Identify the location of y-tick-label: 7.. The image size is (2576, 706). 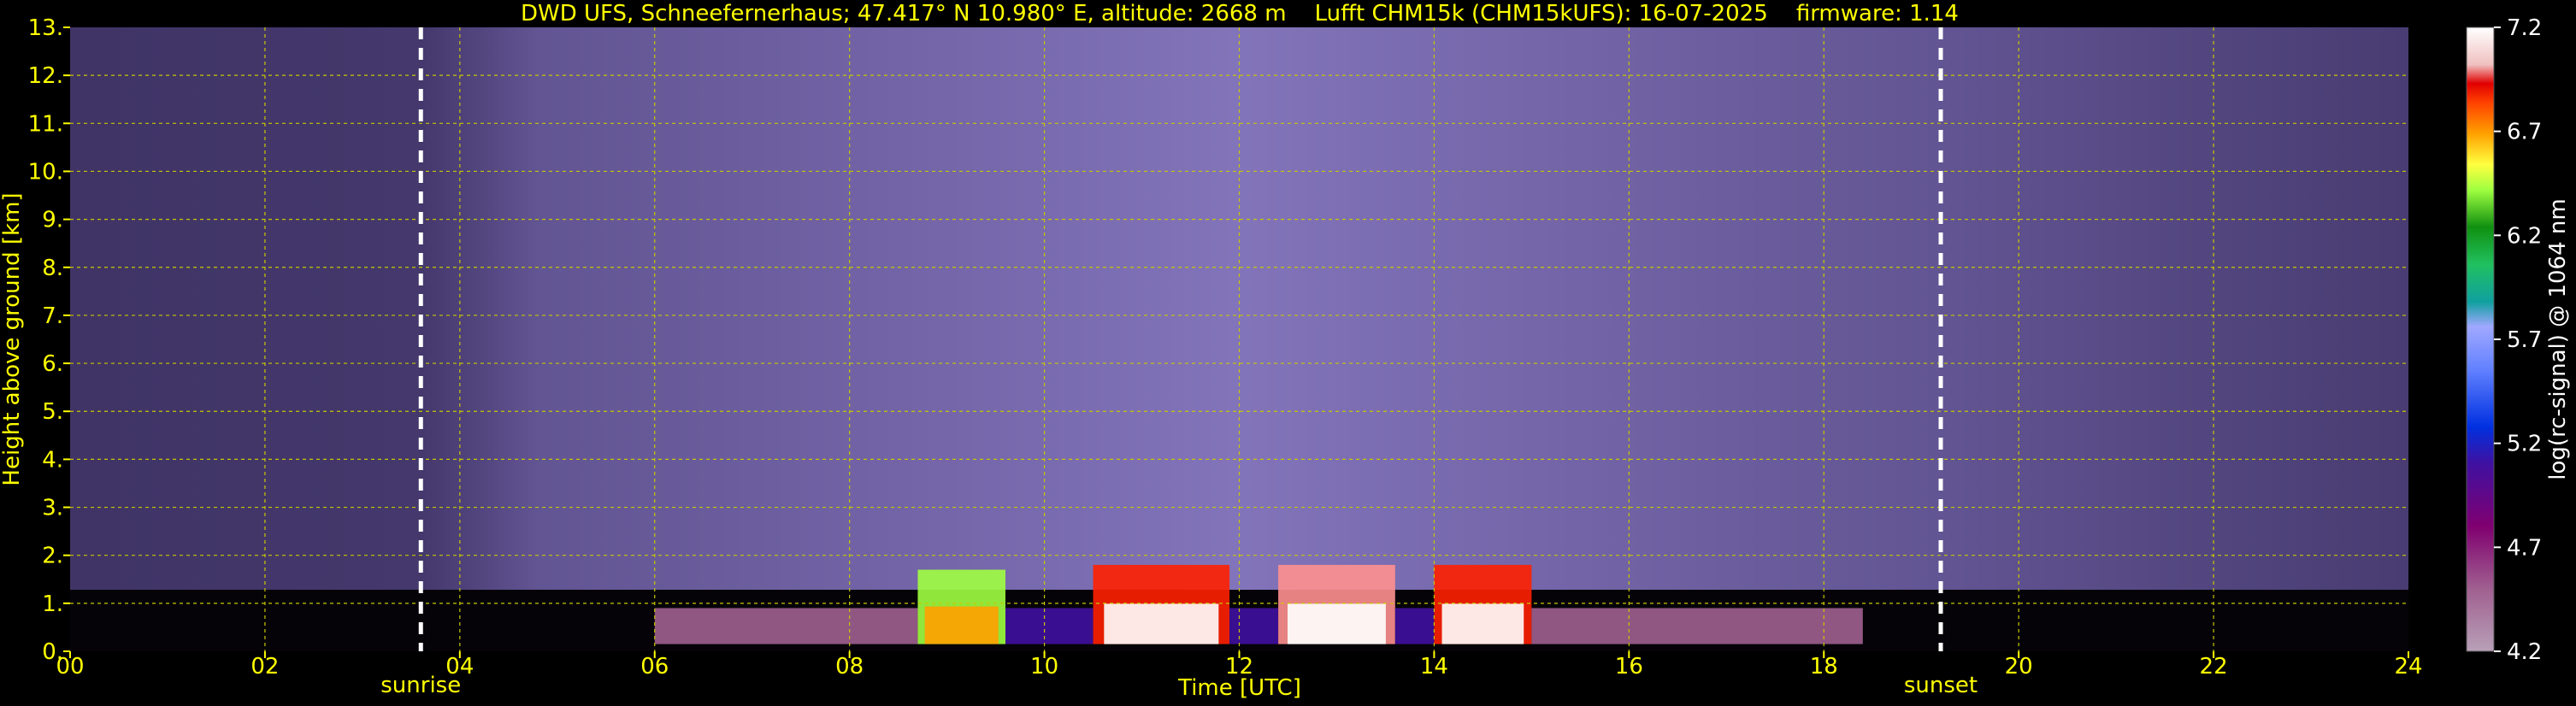
(52, 316).